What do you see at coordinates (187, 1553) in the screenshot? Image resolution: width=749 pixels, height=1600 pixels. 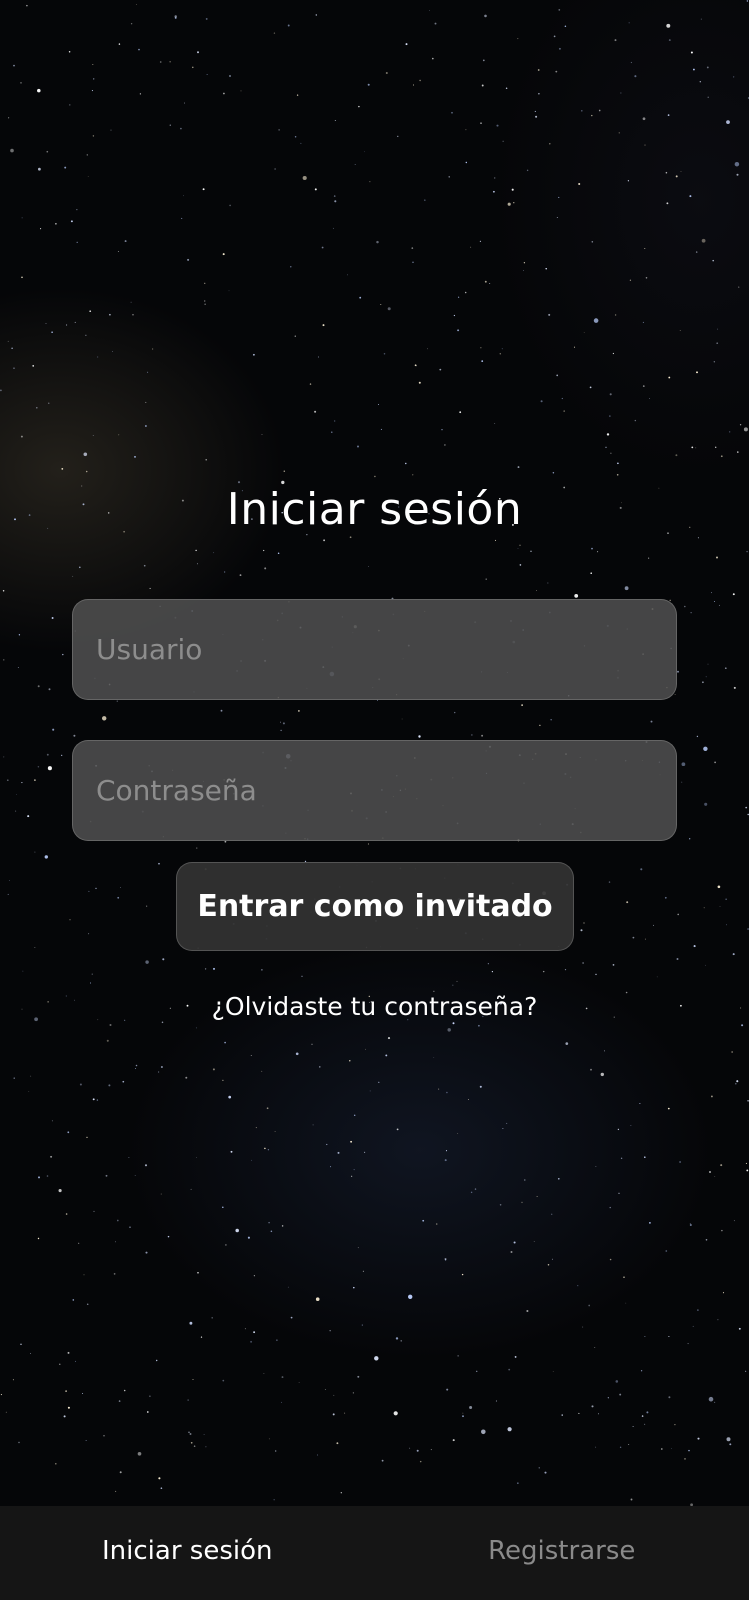 I see `nav-tab-login: Iniciar sesión` at bounding box center [187, 1553].